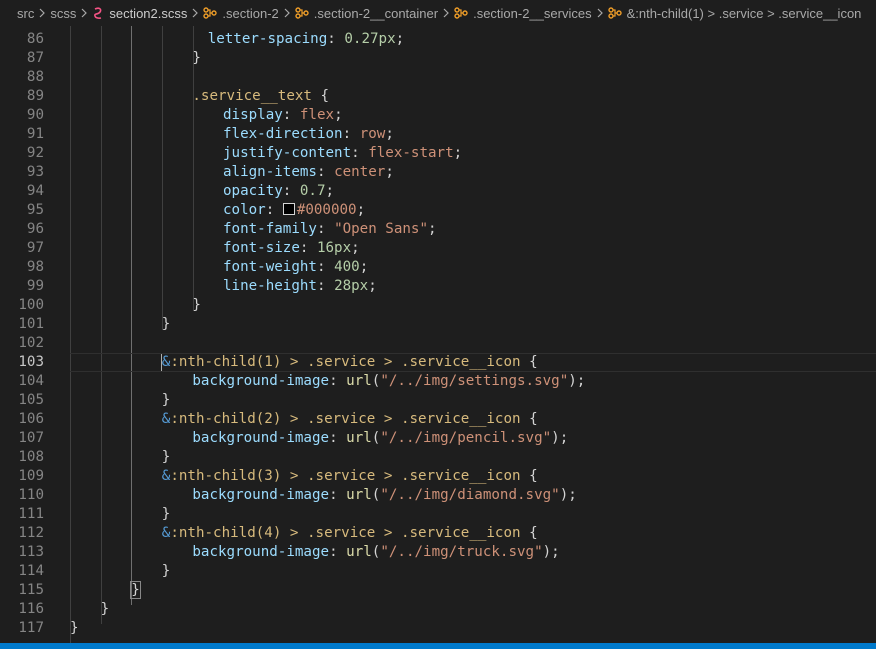 This screenshot has width=876, height=649. I want to click on line-number: 115, so click(31, 590).